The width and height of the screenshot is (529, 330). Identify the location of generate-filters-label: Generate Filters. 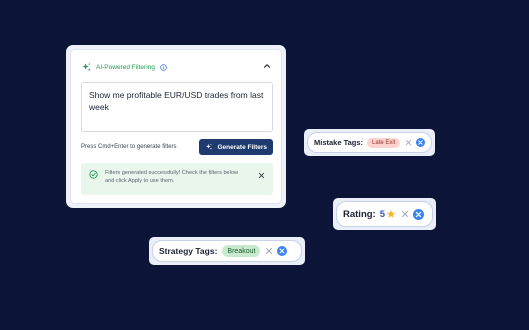
(242, 147).